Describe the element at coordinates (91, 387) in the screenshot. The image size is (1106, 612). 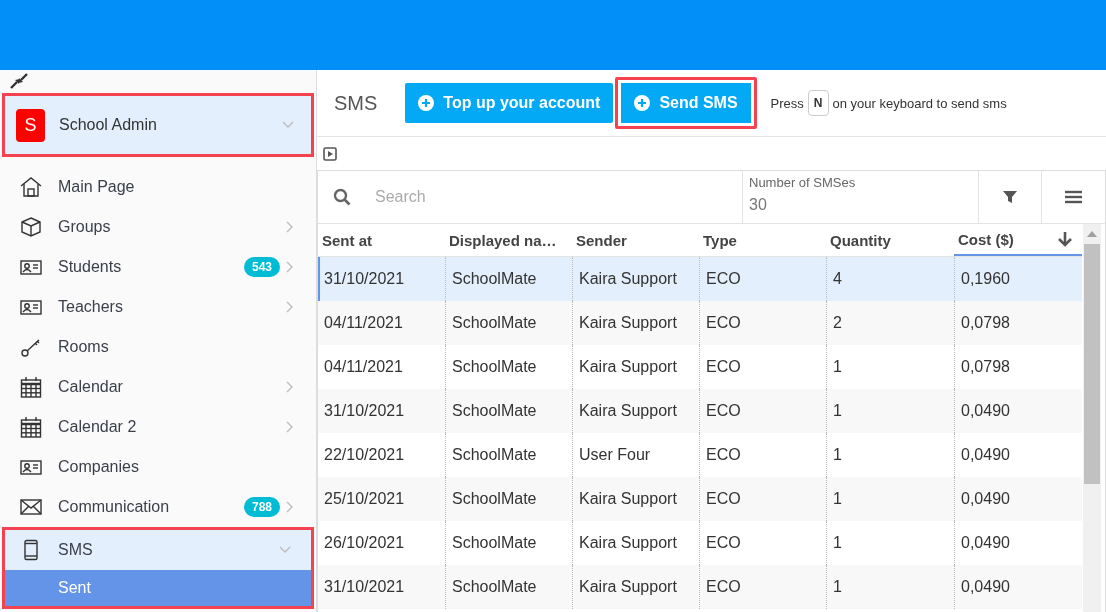
I see `menu-item-label: Calendar` at that location.